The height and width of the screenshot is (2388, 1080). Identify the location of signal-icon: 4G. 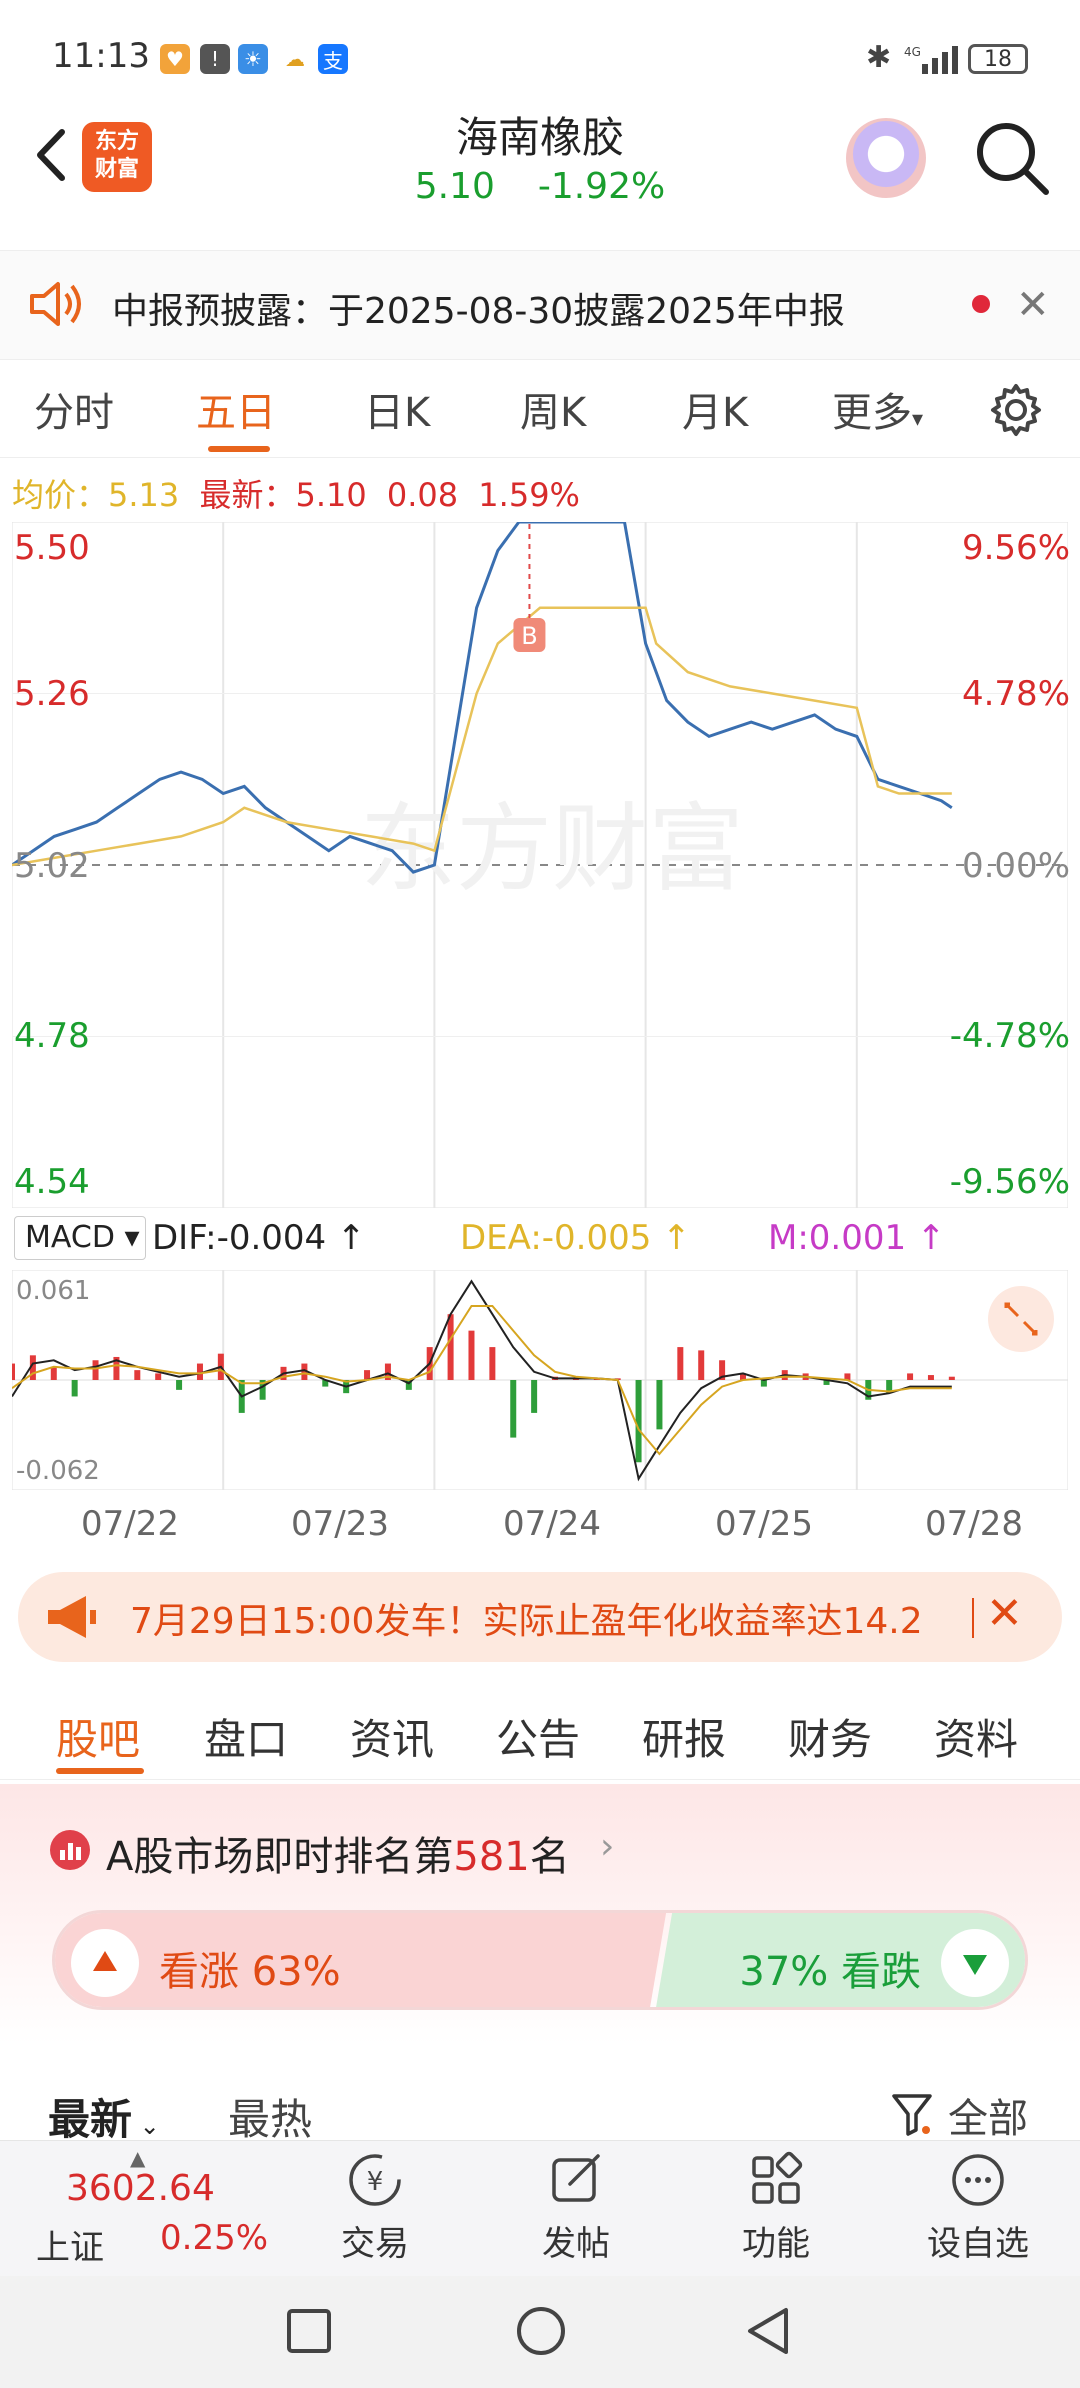
(931, 59).